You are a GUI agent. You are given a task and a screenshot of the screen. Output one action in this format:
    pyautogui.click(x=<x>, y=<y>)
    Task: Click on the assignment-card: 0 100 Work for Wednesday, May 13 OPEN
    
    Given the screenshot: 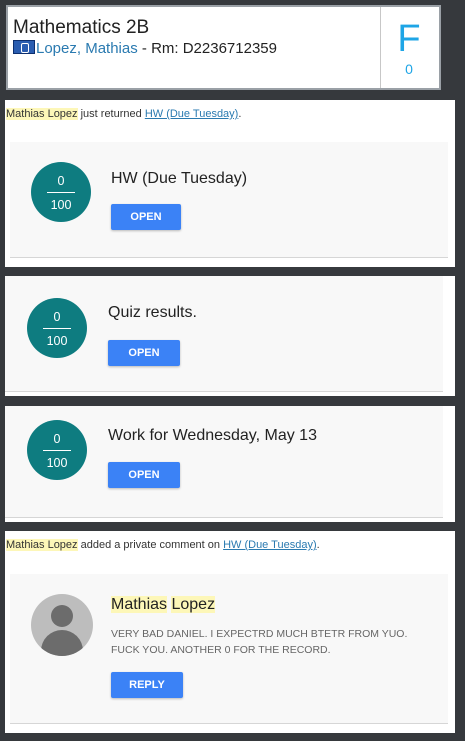 What is the action you would take?
    pyautogui.click(x=224, y=462)
    